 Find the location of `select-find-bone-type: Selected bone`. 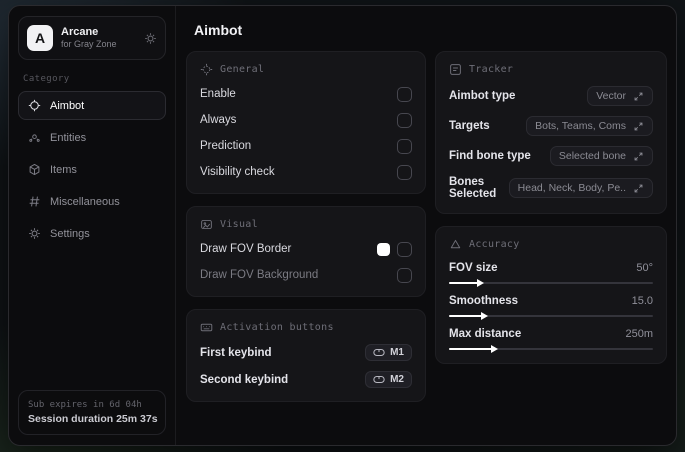

select-find-bone-type: Selected bone is located at coordinates (601, 156).